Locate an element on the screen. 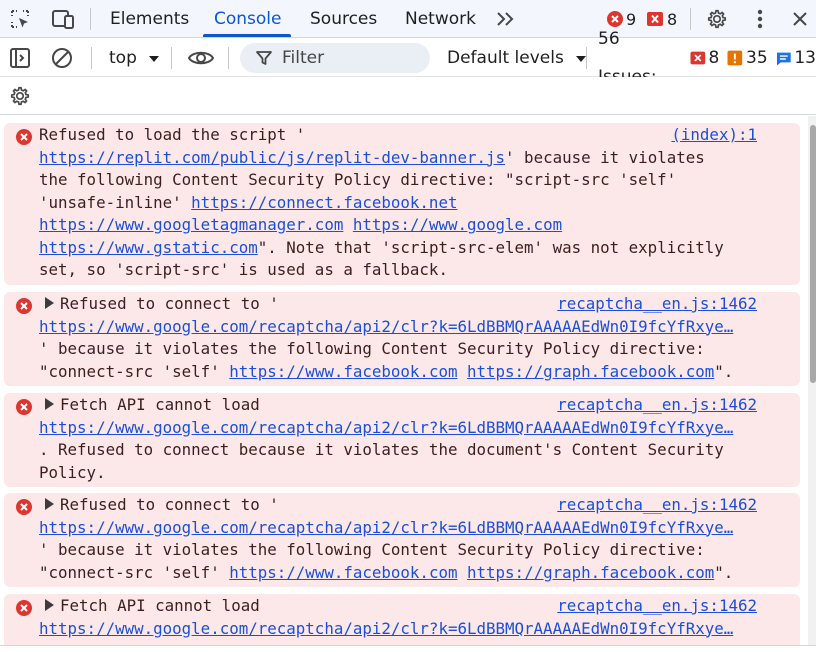 This screenshot has height=652, width=816. settings-gear-icon is located at coordinates (717, 19).